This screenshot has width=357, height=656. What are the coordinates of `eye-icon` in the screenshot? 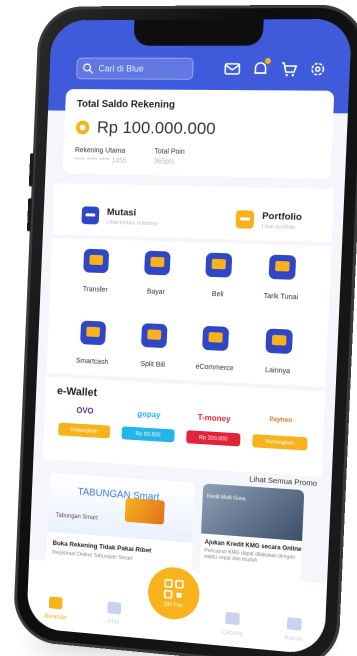 It's located at (83, 128).